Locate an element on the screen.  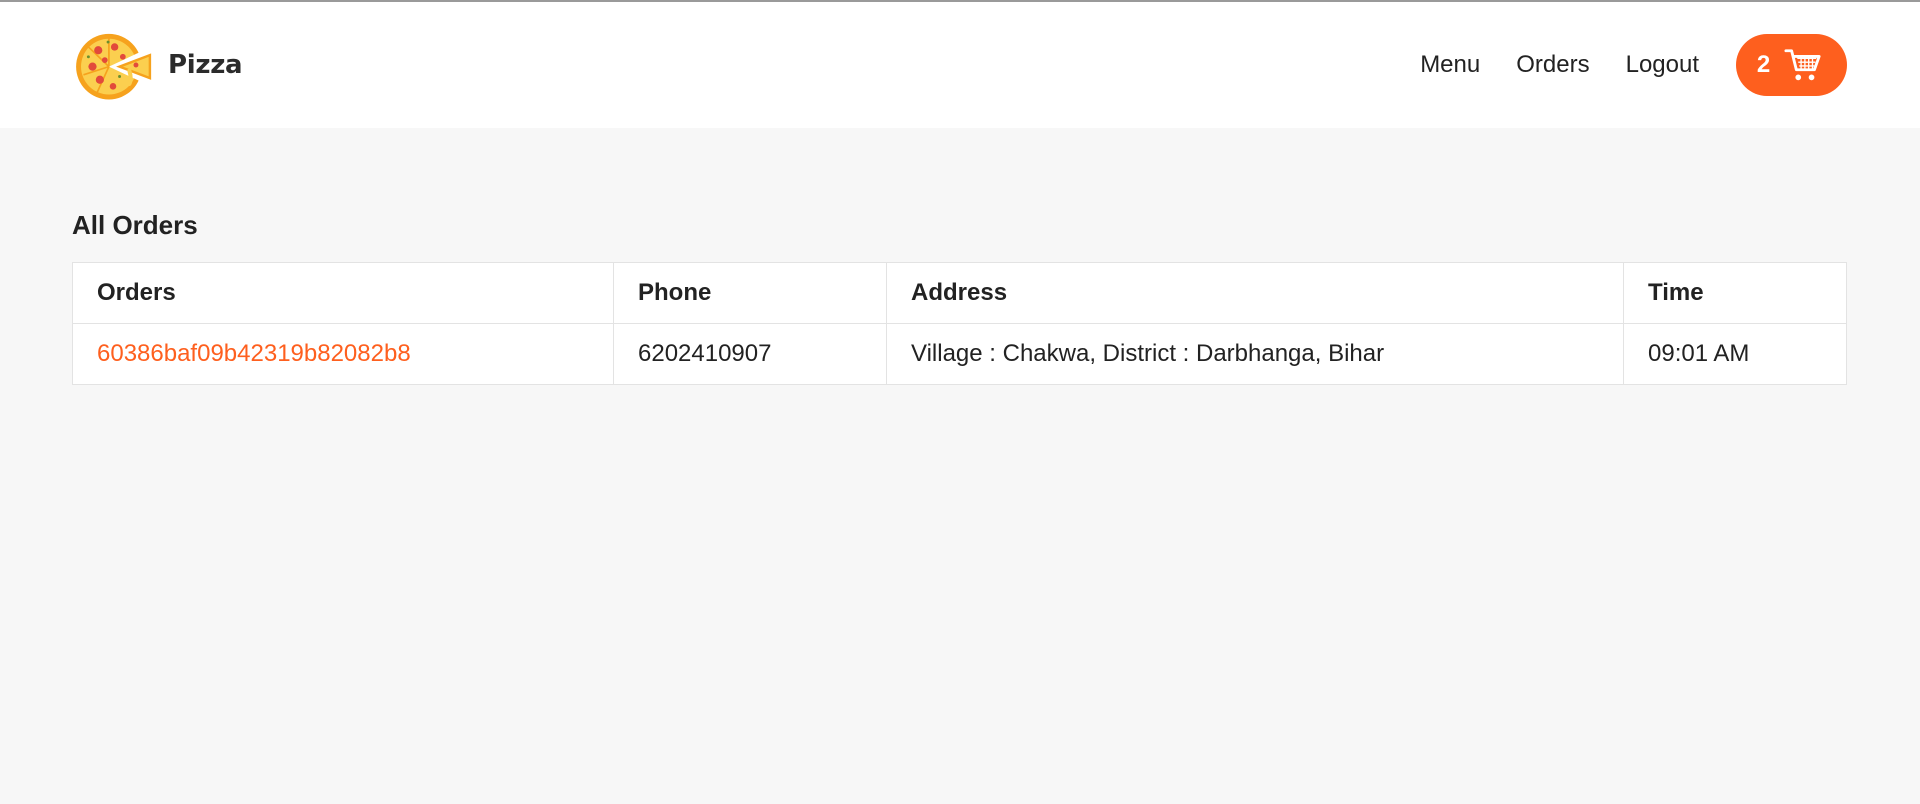
brand-name: Pizza is located at coordinates (205, 65).